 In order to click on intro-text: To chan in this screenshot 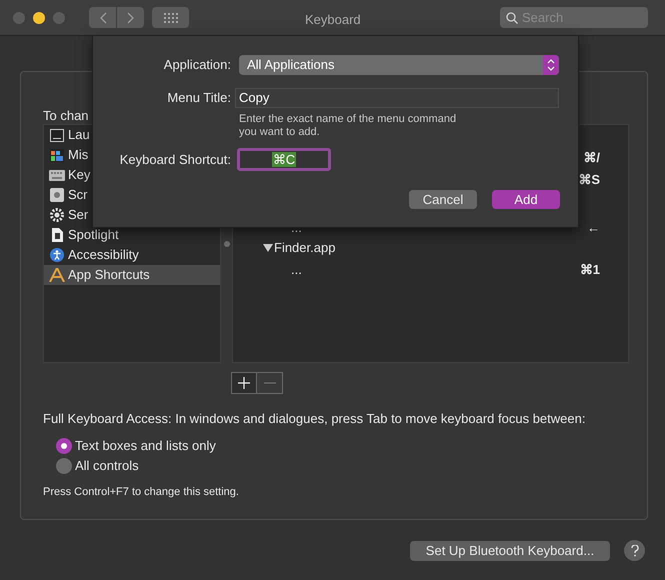, I will do `click(66, 116)`.